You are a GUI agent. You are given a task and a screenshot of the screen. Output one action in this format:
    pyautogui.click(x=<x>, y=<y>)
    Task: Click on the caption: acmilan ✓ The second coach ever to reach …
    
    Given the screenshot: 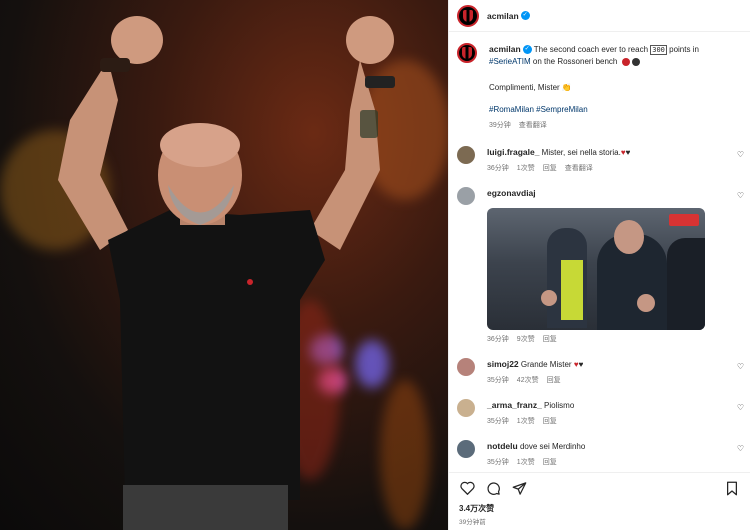 What is the action you would take?
    pyautogui.click(x=599, y=86)
    